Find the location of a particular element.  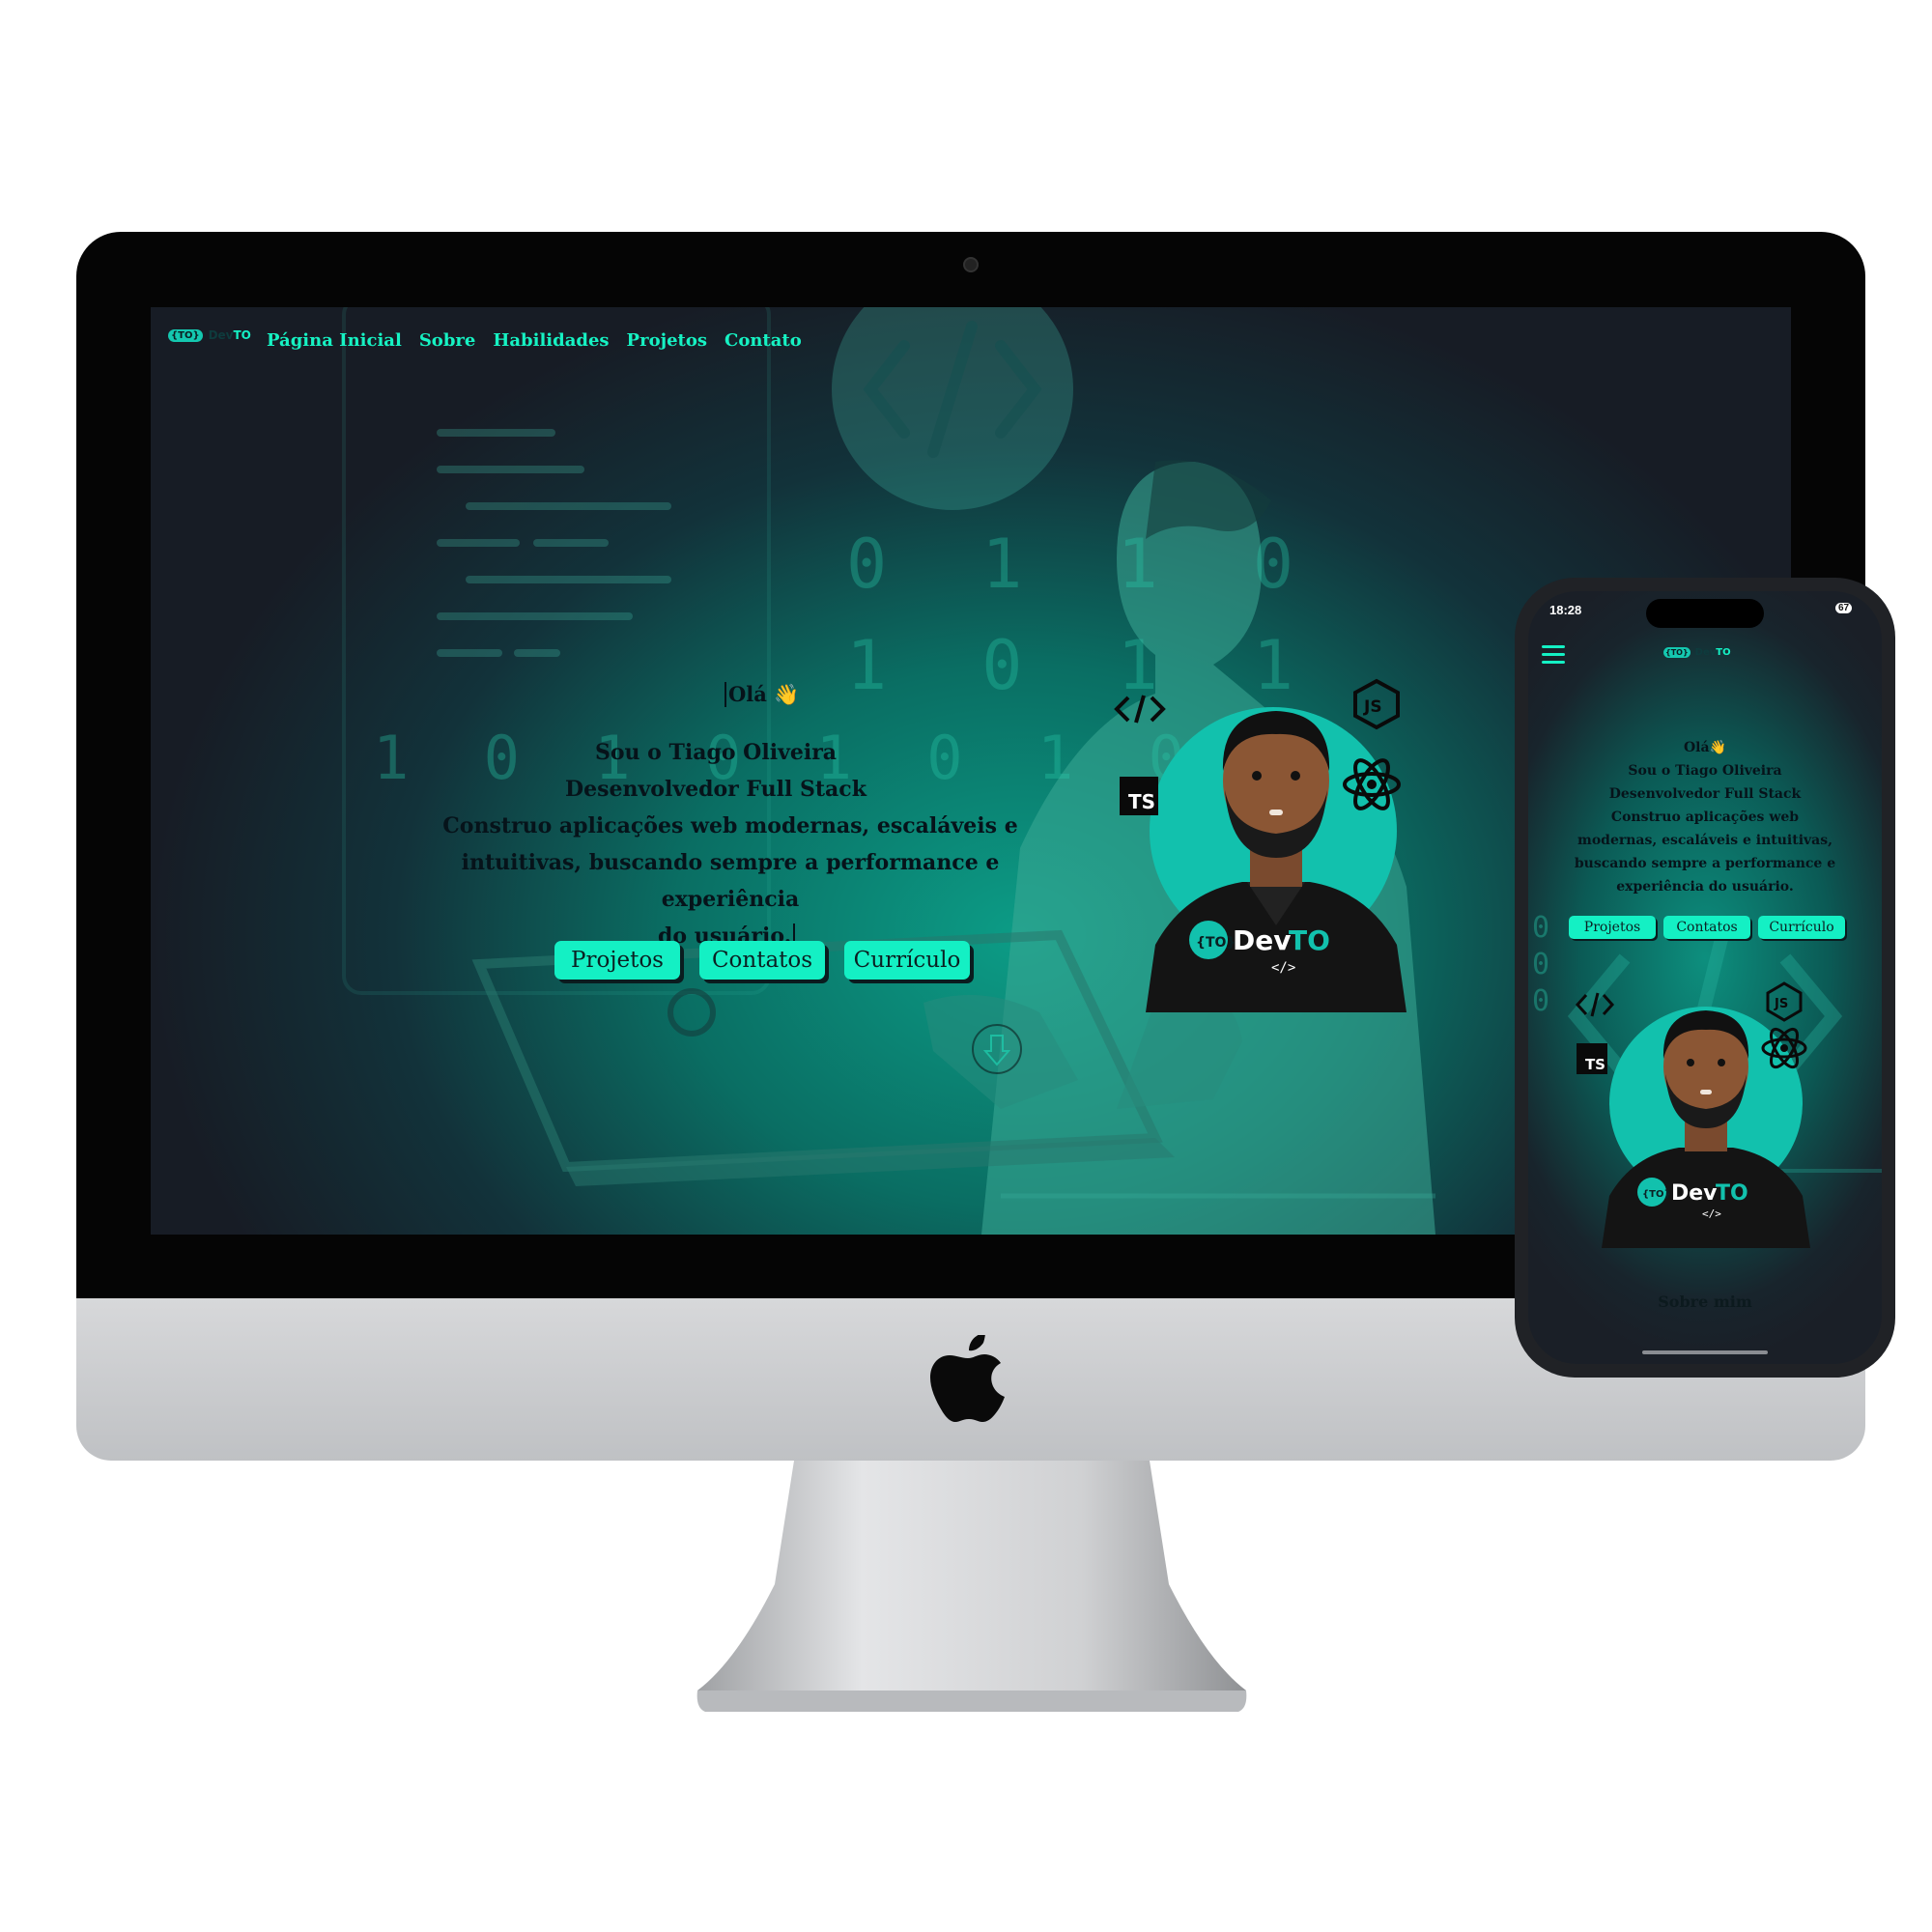

shirt-badge: {TO} is located at coordinates (1216, 943).